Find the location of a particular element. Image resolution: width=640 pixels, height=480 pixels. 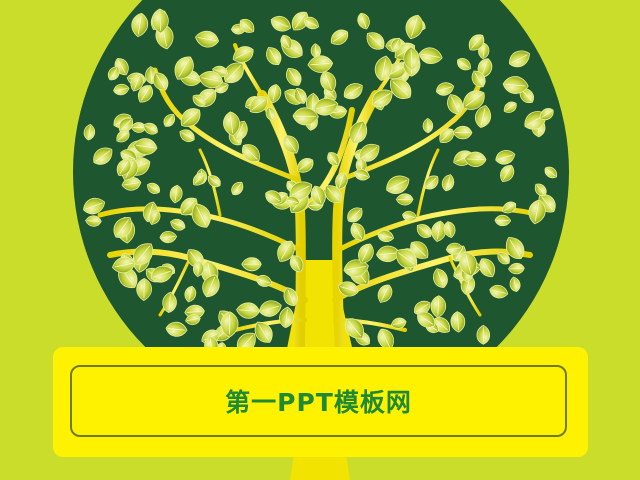

title-banner-frame: 第一PPT模板网 is located at coordinates (318, 401).